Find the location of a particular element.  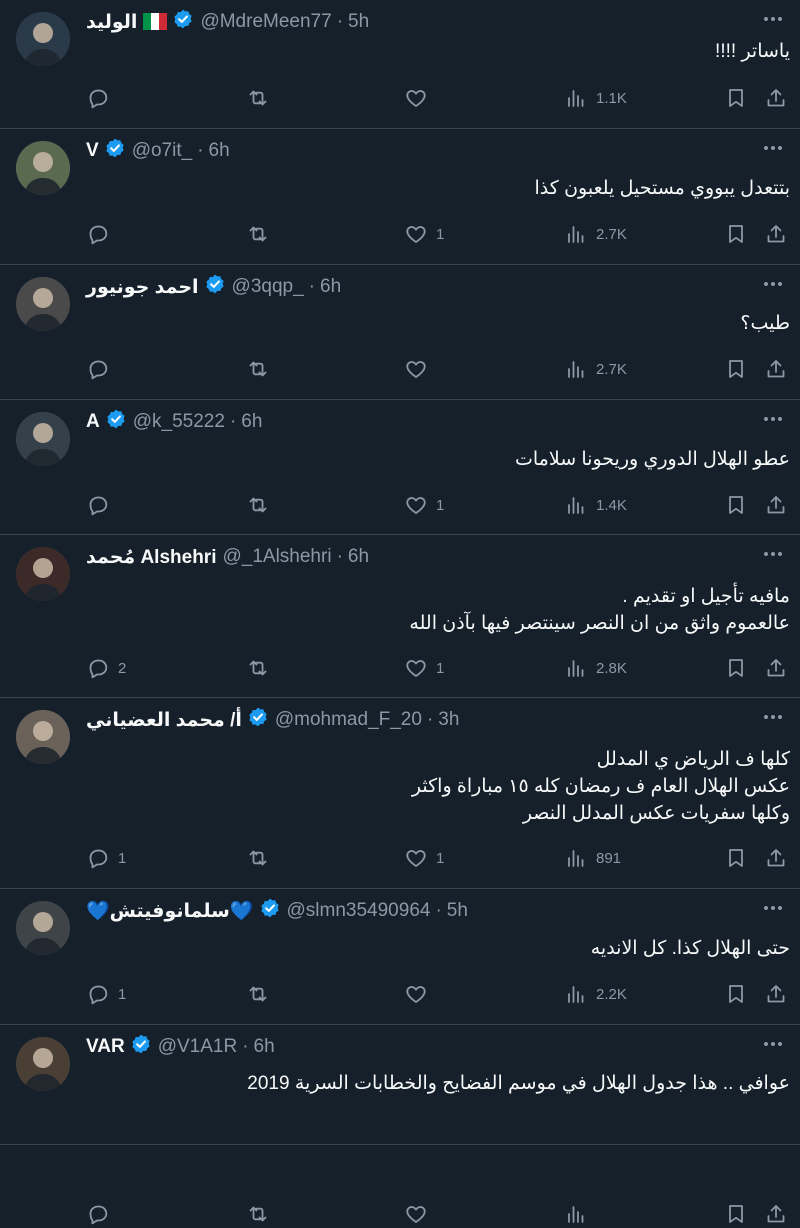

user-handle: @3qqp_ is located at coordinates (268, 287).